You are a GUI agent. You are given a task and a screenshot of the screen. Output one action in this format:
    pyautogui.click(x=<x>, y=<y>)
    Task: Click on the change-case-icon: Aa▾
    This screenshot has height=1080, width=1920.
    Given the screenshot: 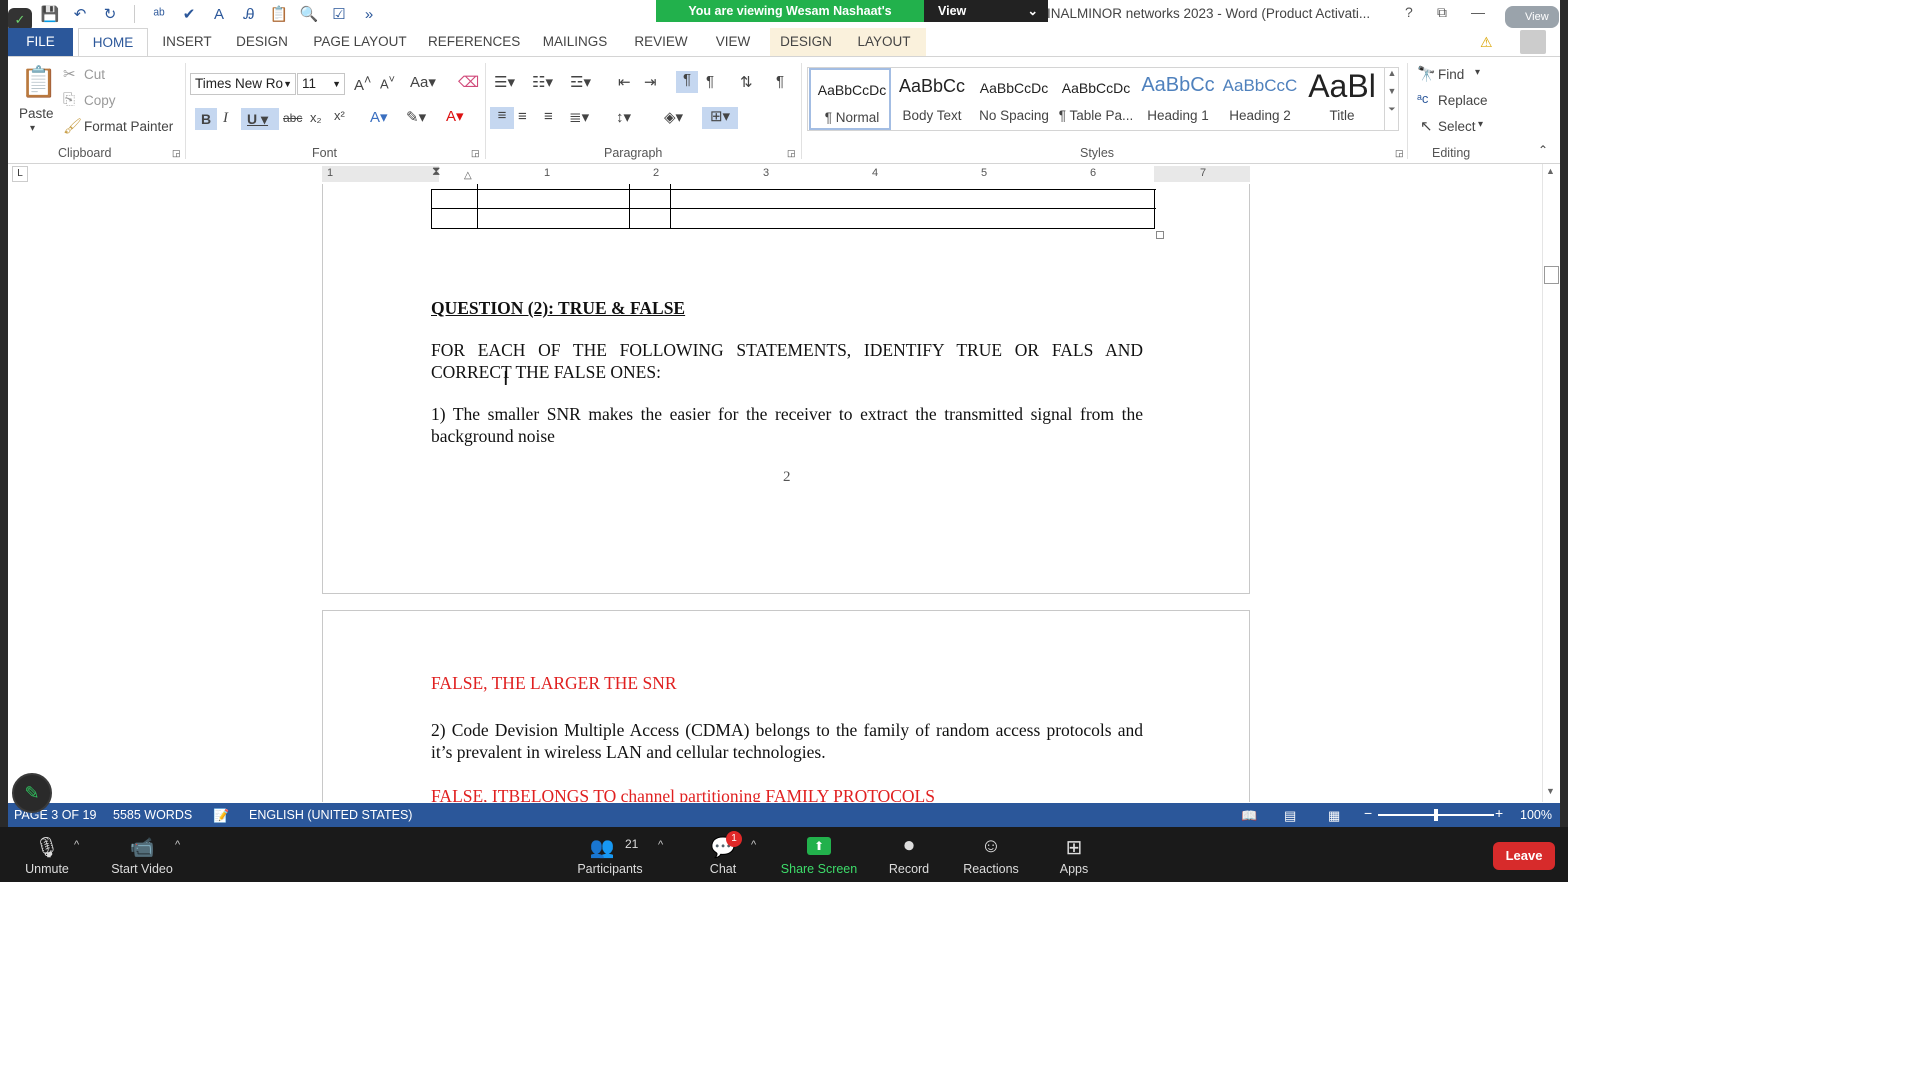 What is the action you would take?
    pyautogui.click(x=423, y=82)
    